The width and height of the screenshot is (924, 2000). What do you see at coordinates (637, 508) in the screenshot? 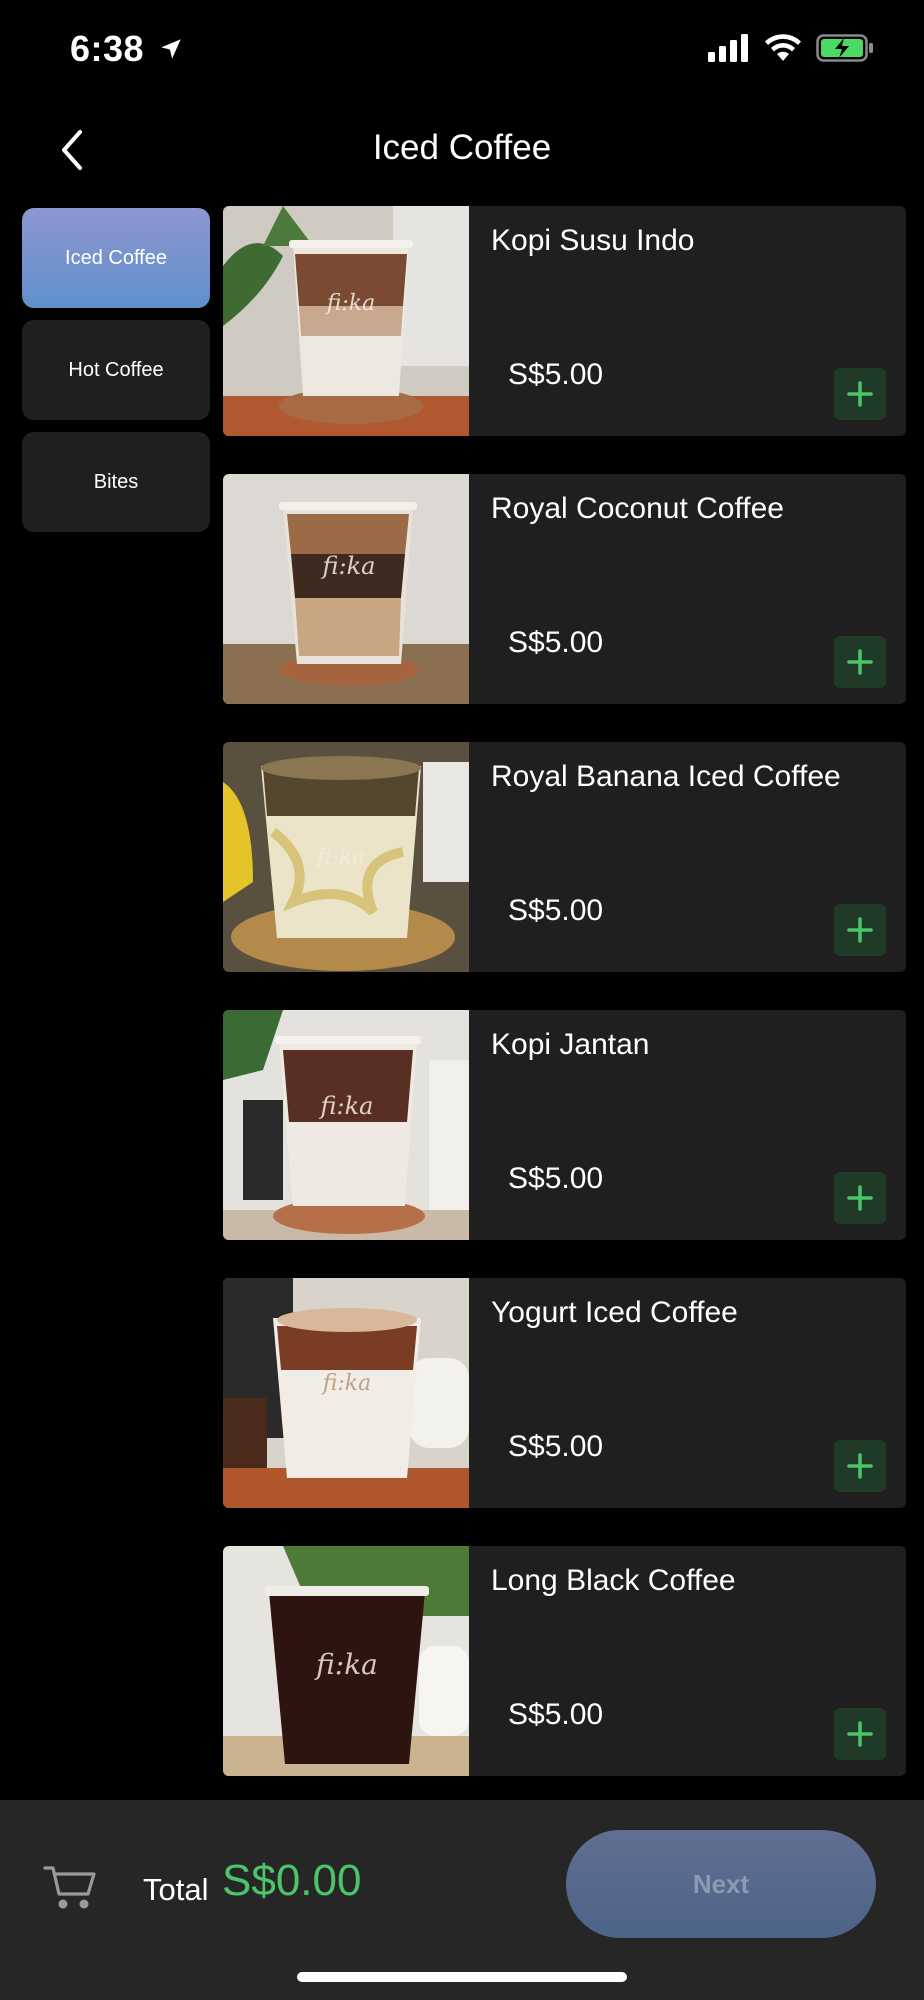
I see `product-name: Royal Coconut Coffee` at bounding box center [637, 508].